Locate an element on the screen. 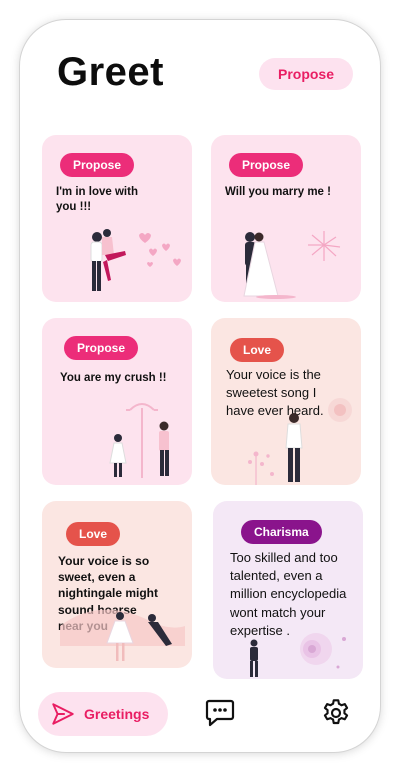  category-filter-button: Propose is located at coordinates (306, 74).